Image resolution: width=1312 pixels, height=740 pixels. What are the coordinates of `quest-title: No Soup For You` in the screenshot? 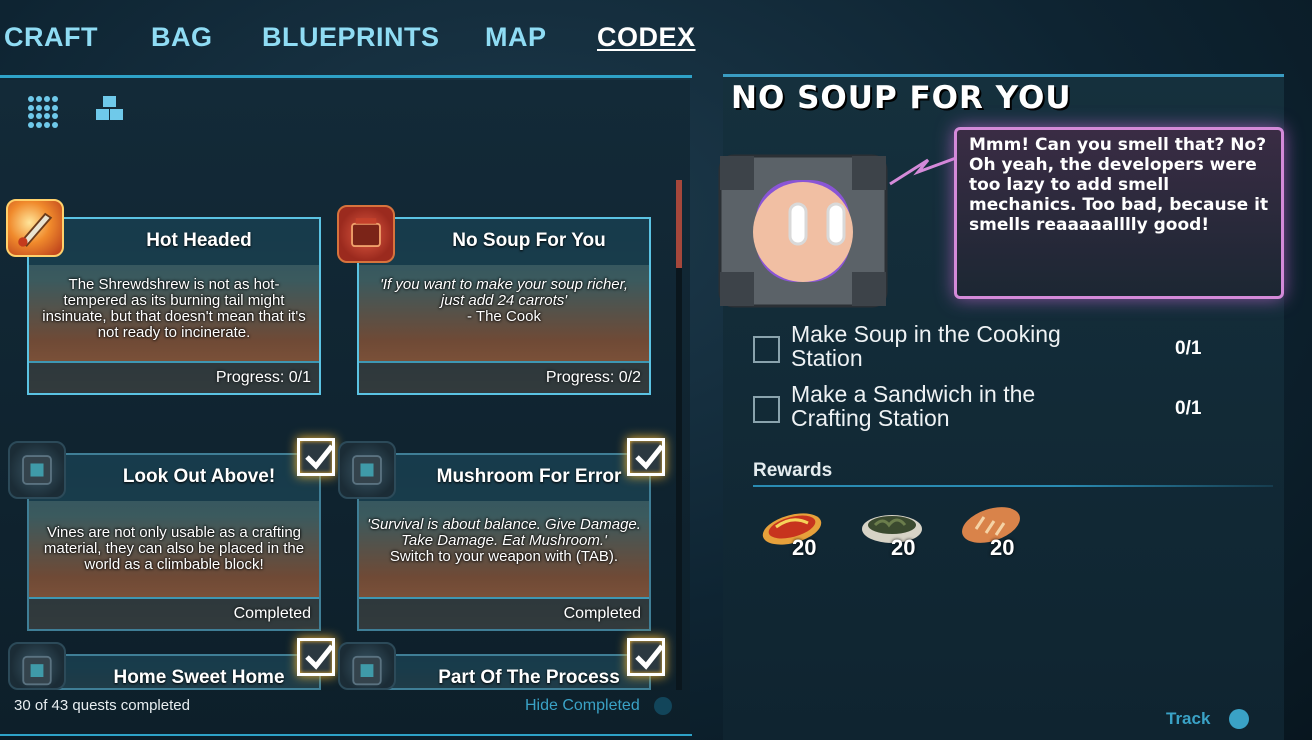 It's located at (529, 240).